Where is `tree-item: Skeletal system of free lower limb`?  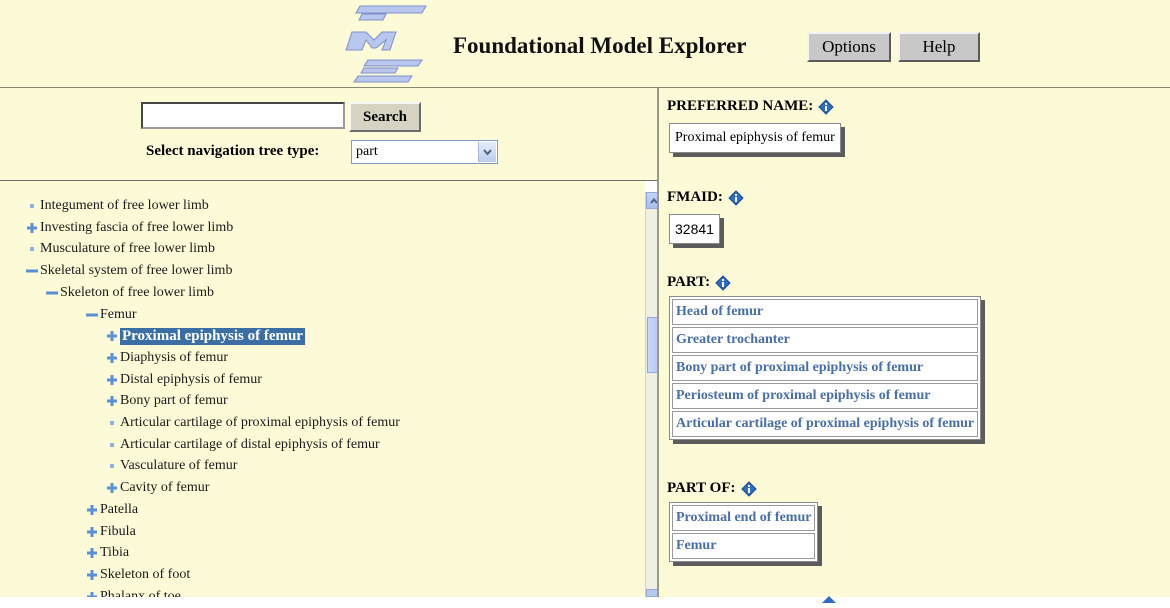 tree-item: Skeletal system of free lower limb is located at coordinates (129, 271).